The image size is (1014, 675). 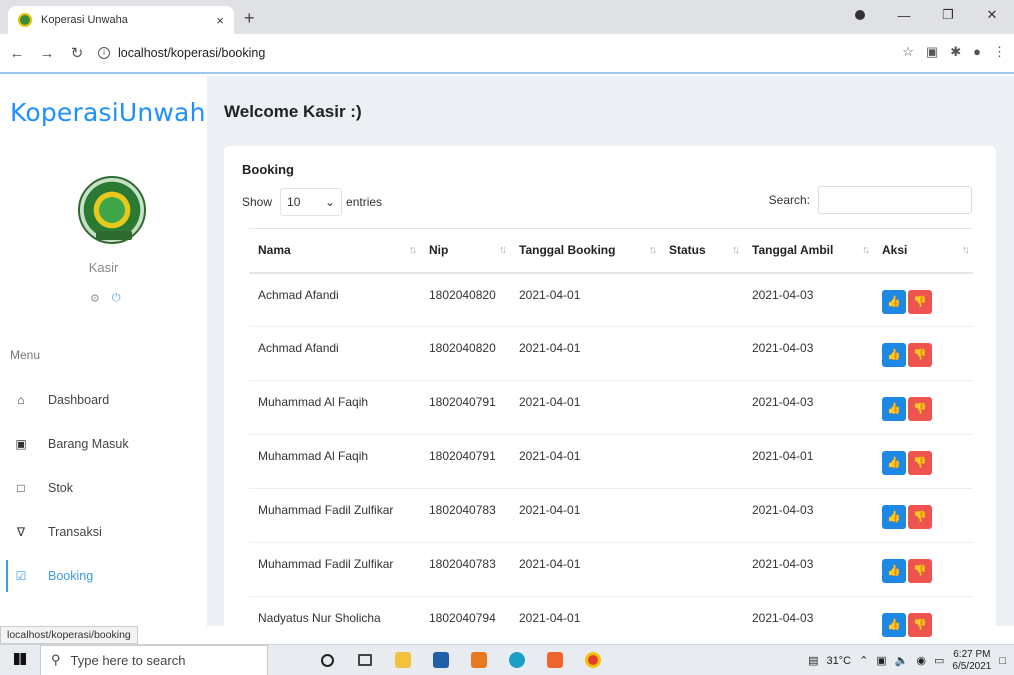 I want to click on status-bar-url: localhost/koperasi/booking, so click(x=69, y=635).